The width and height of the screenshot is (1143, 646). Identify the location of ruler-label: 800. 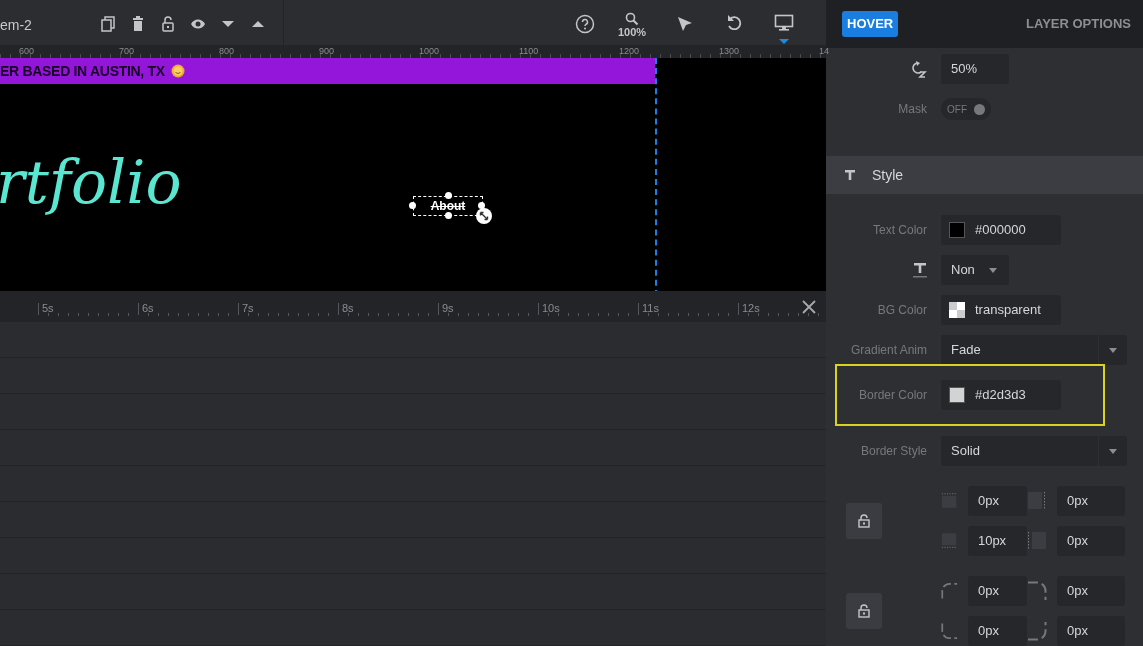
(227, 51).